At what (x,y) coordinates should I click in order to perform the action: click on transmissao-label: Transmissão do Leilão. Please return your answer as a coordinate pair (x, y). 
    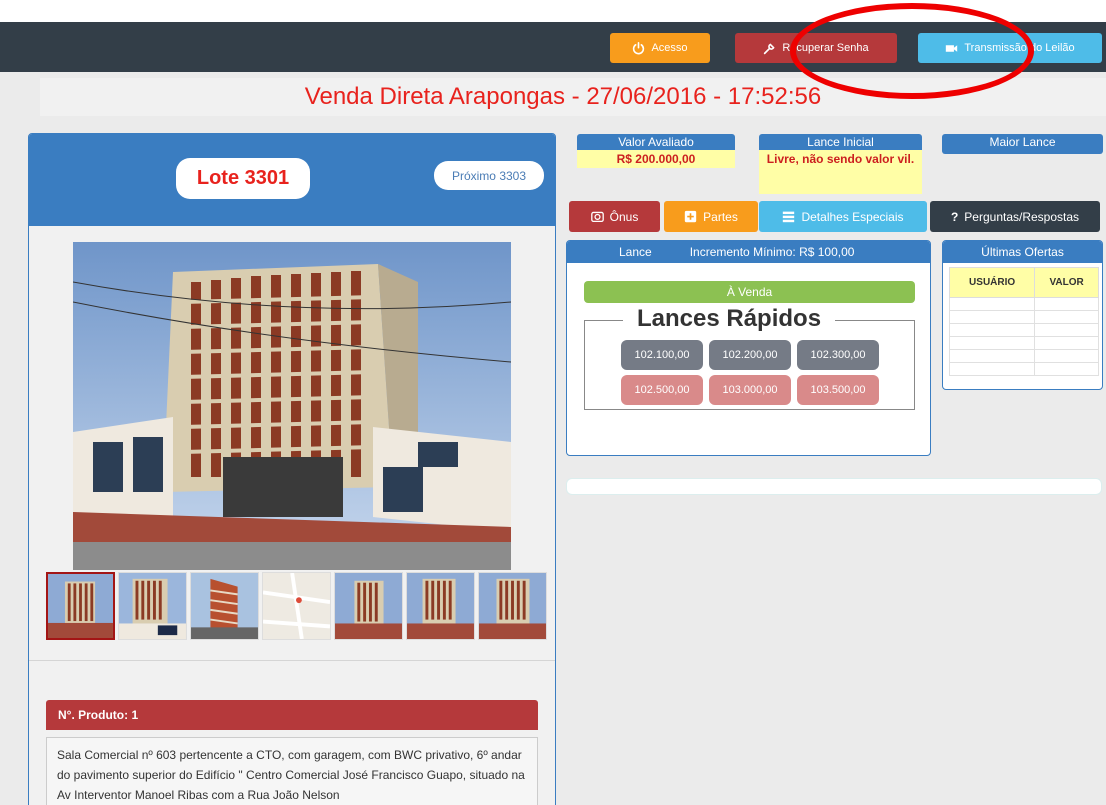
    Looking at the image, I should click on (1019, 48).